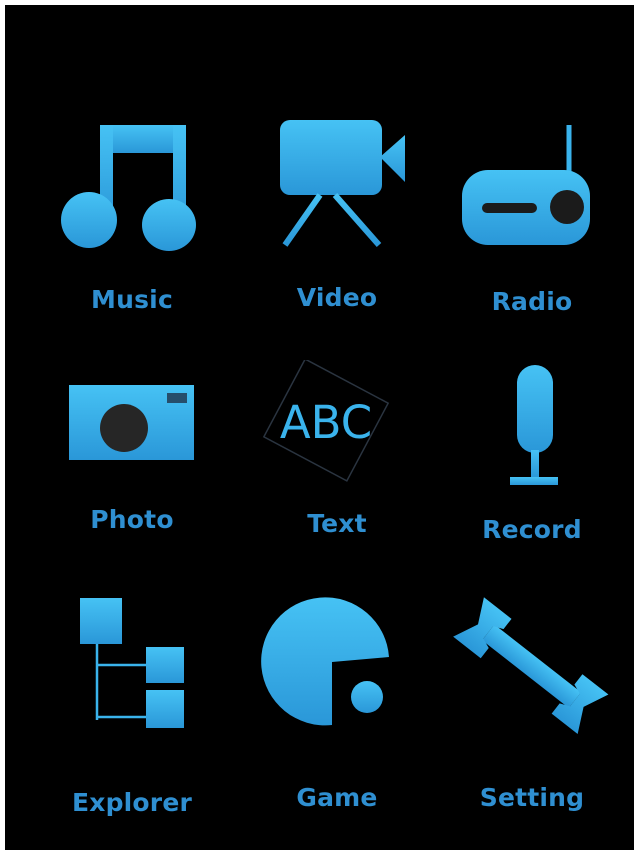  I want to click on menu-label-game: Game, so click(337, 797).